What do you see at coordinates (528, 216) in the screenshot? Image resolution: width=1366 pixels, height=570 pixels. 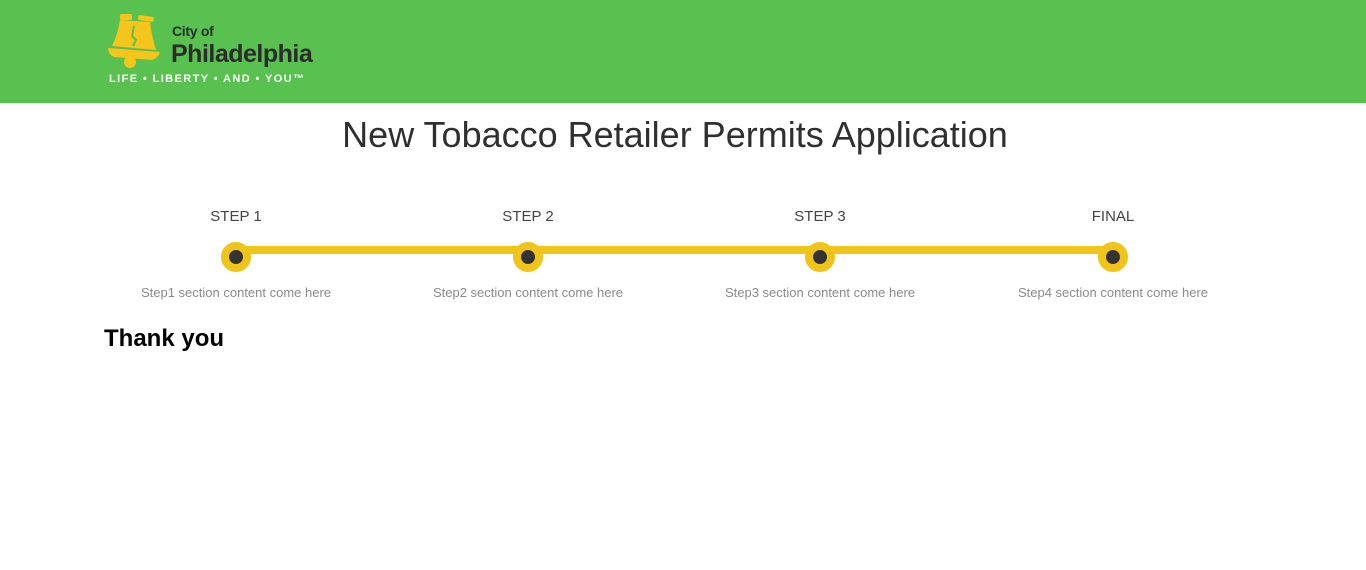 I see `step-label: STEP 2` at bounding box center [528, 216].